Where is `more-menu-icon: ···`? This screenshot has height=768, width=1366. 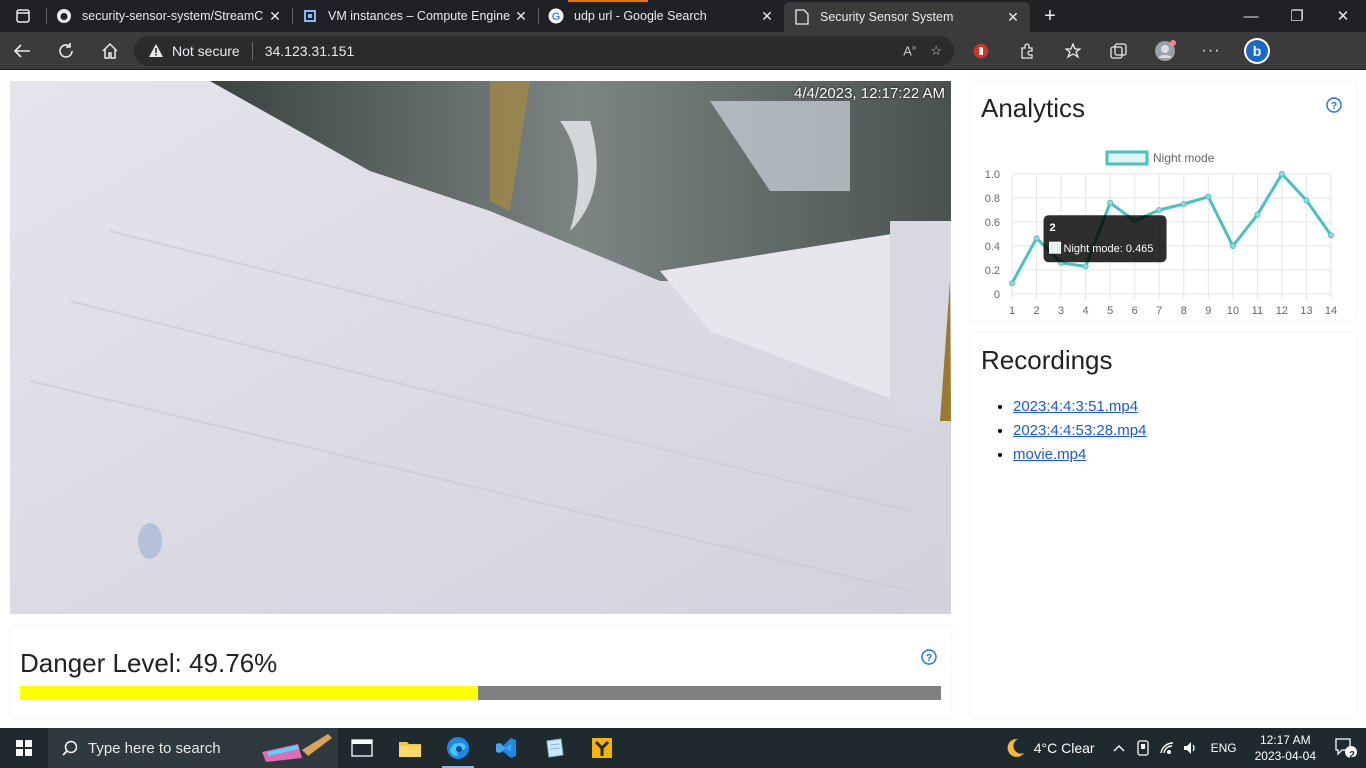
more-menu-icon: ··· is located at coordinates (1211, 51).